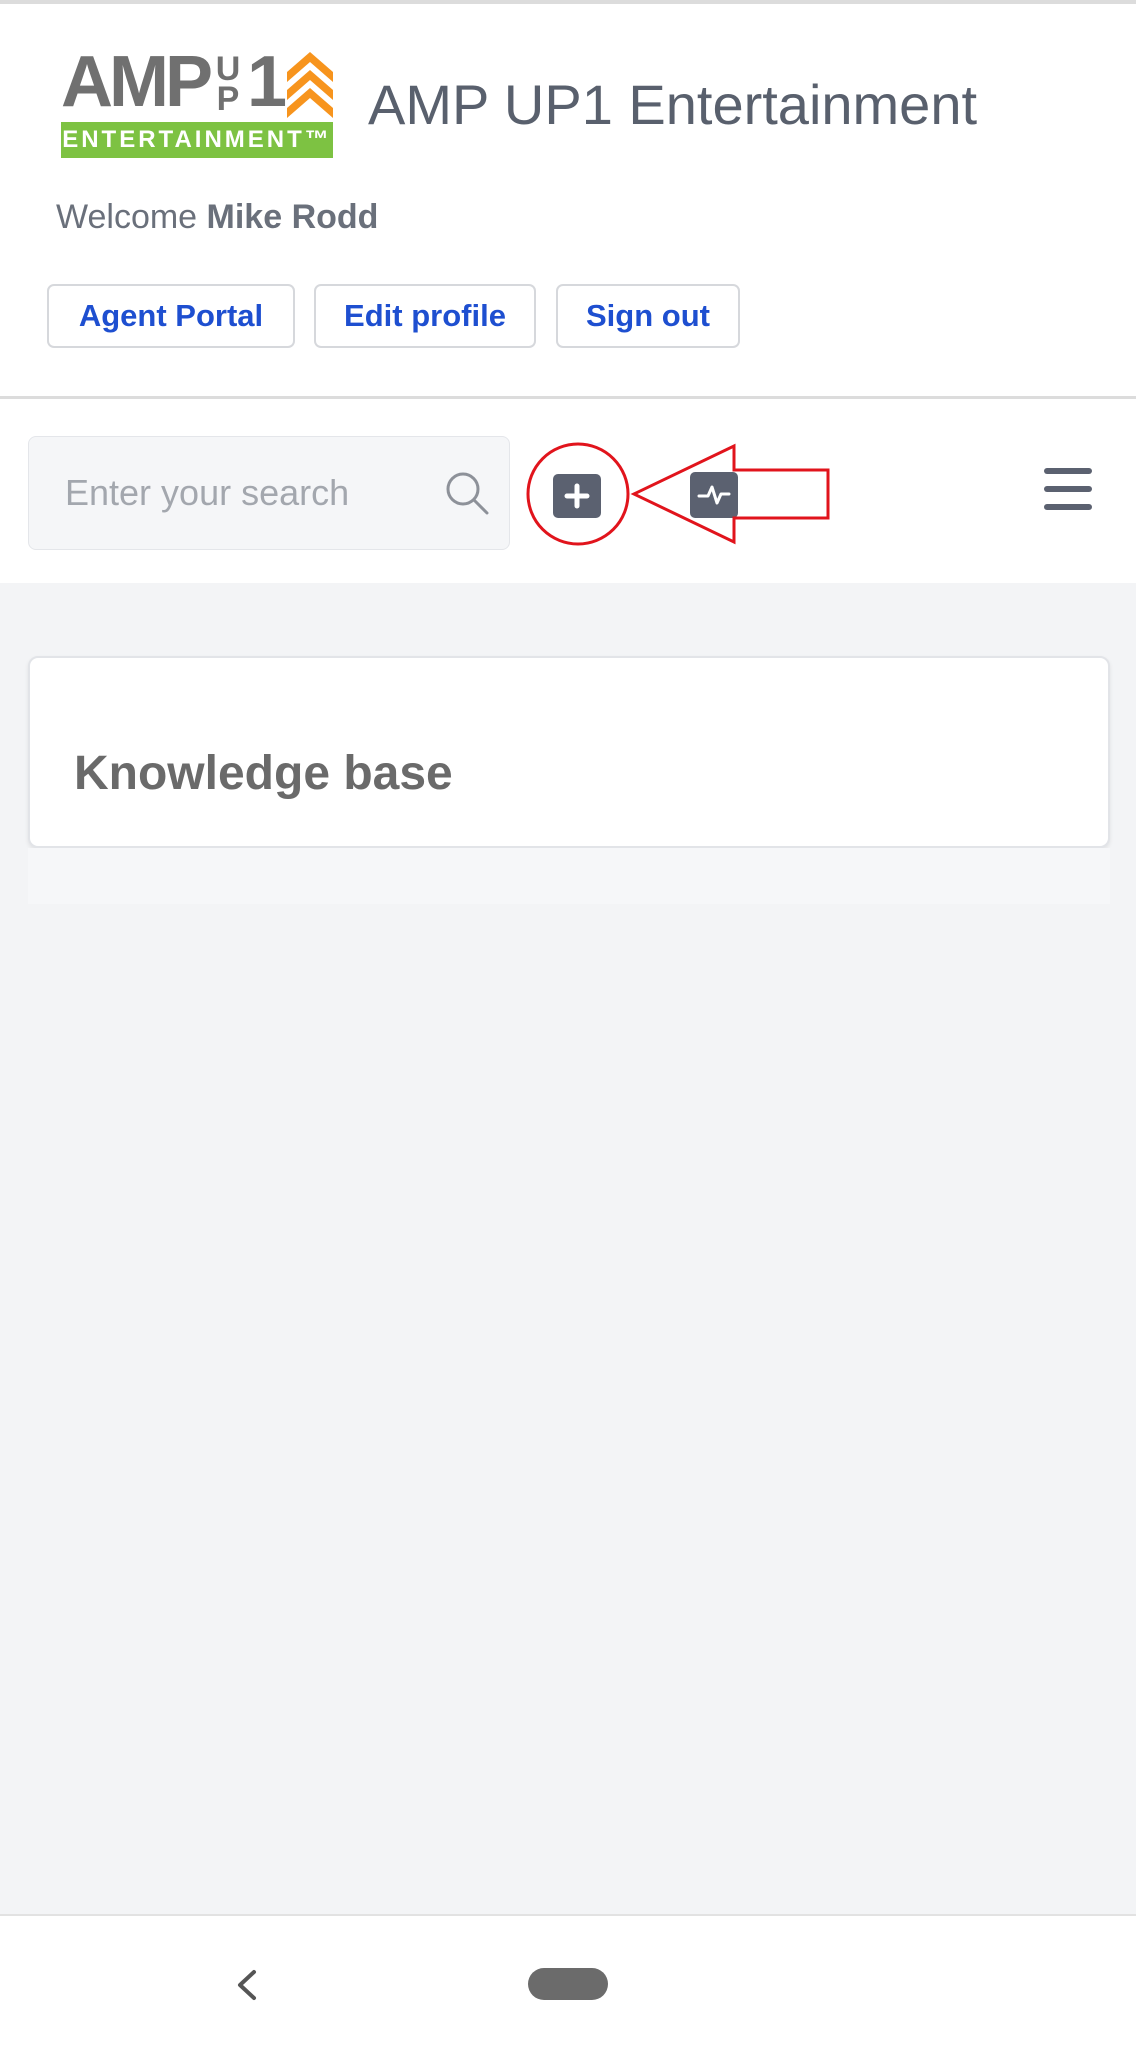 This screenshot has height=2050, width=1136. Describe the element at coordinates (673, 104) in the screenshot. I see `site-title: AMP UP1 Entertainment` at that location.